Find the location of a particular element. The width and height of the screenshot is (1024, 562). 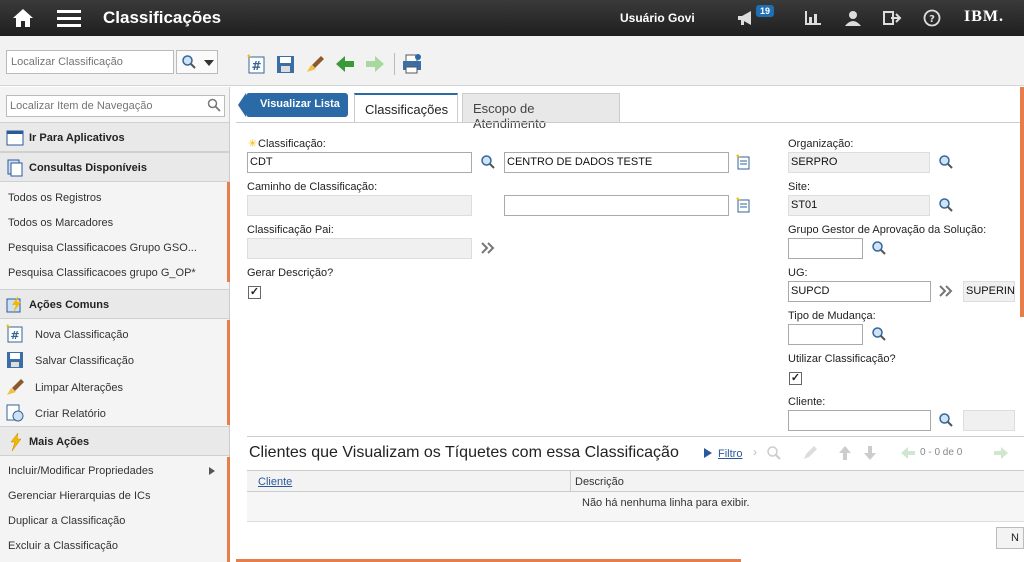

query-item: Pesquisa Classificacoes grupo G_OP* is located at coordinates (102, 273).